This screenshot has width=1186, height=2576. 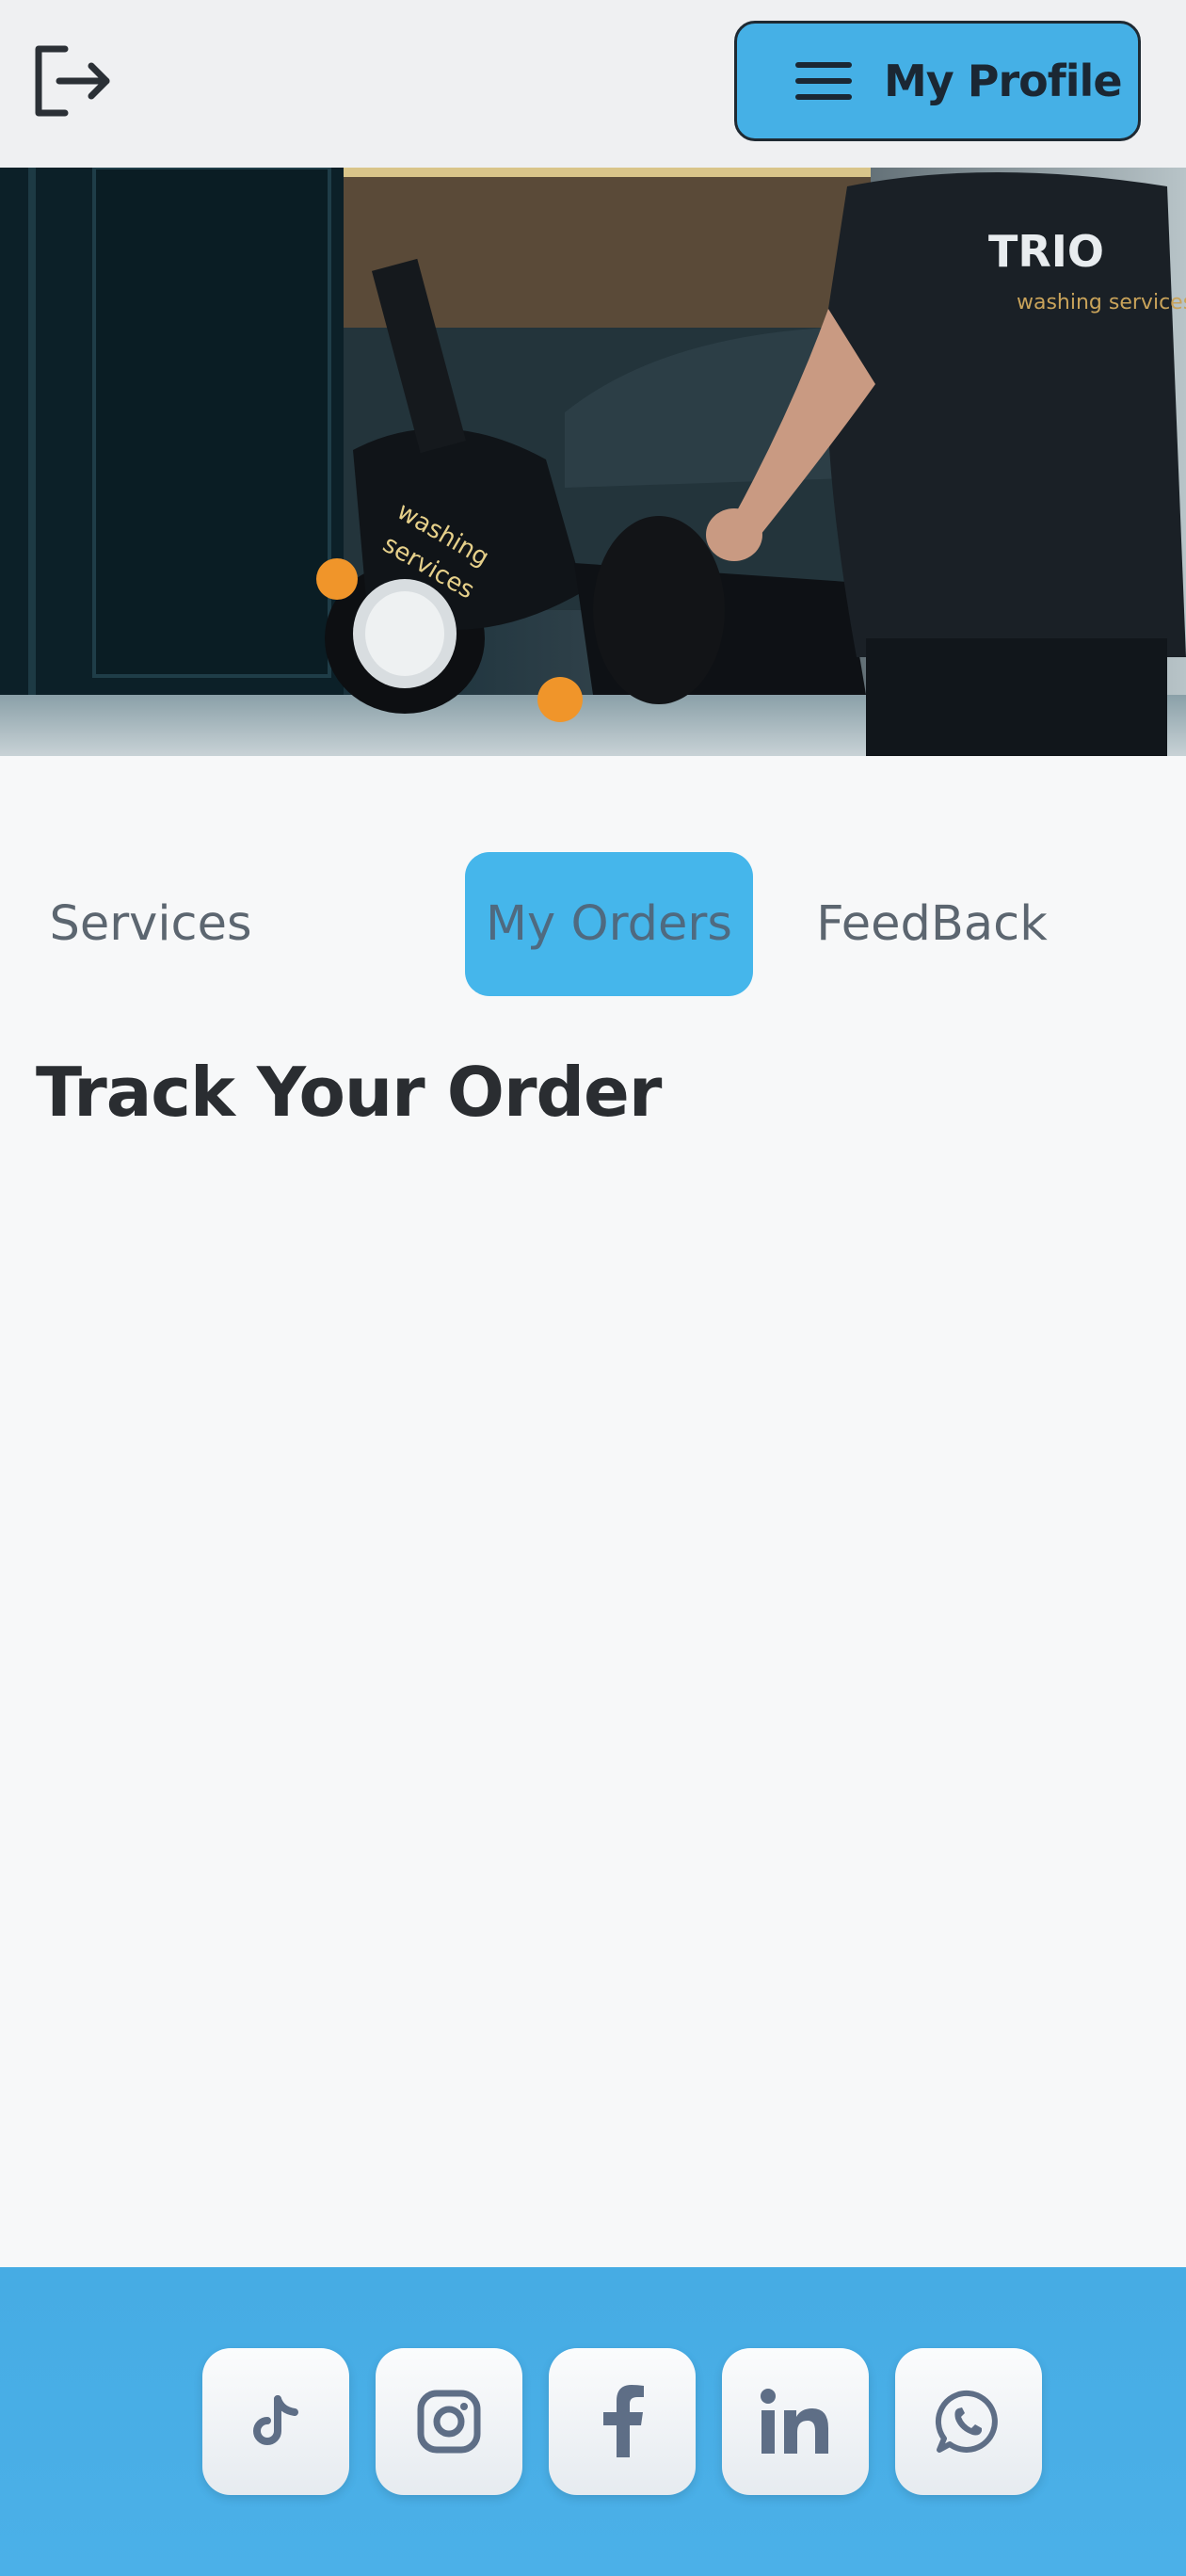 What do you see at coordinates (609, 924) in the screenshot?
I see `tab-my-orders: My Orders` at bounding box center [609, 924].